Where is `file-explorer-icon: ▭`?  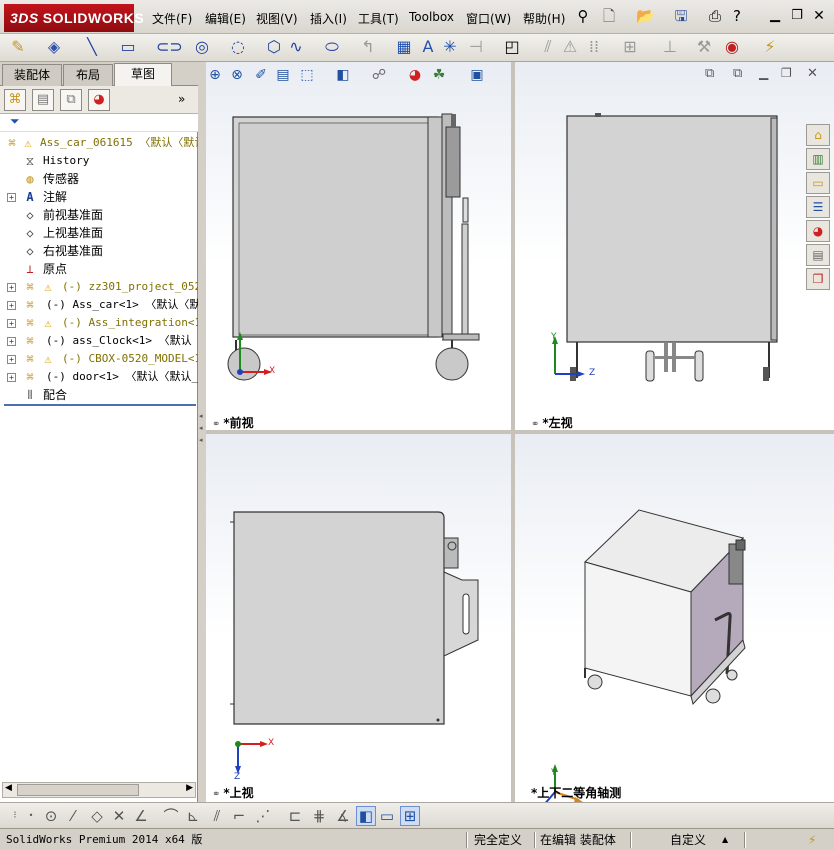
file-explorer-icon: ▭ is located at coordinates (818, 183).